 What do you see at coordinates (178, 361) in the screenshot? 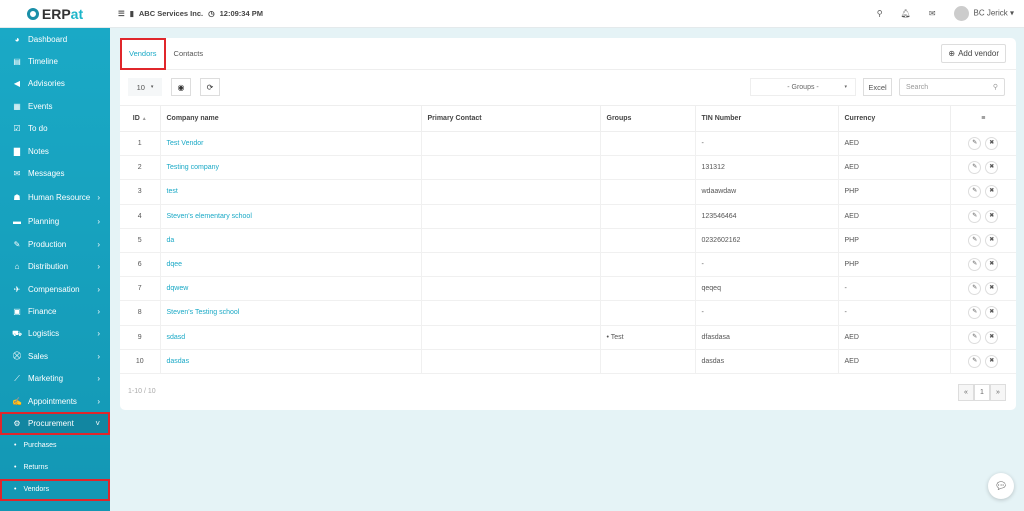
I see `company-link: dasdas` at bounding box center [178, 361].